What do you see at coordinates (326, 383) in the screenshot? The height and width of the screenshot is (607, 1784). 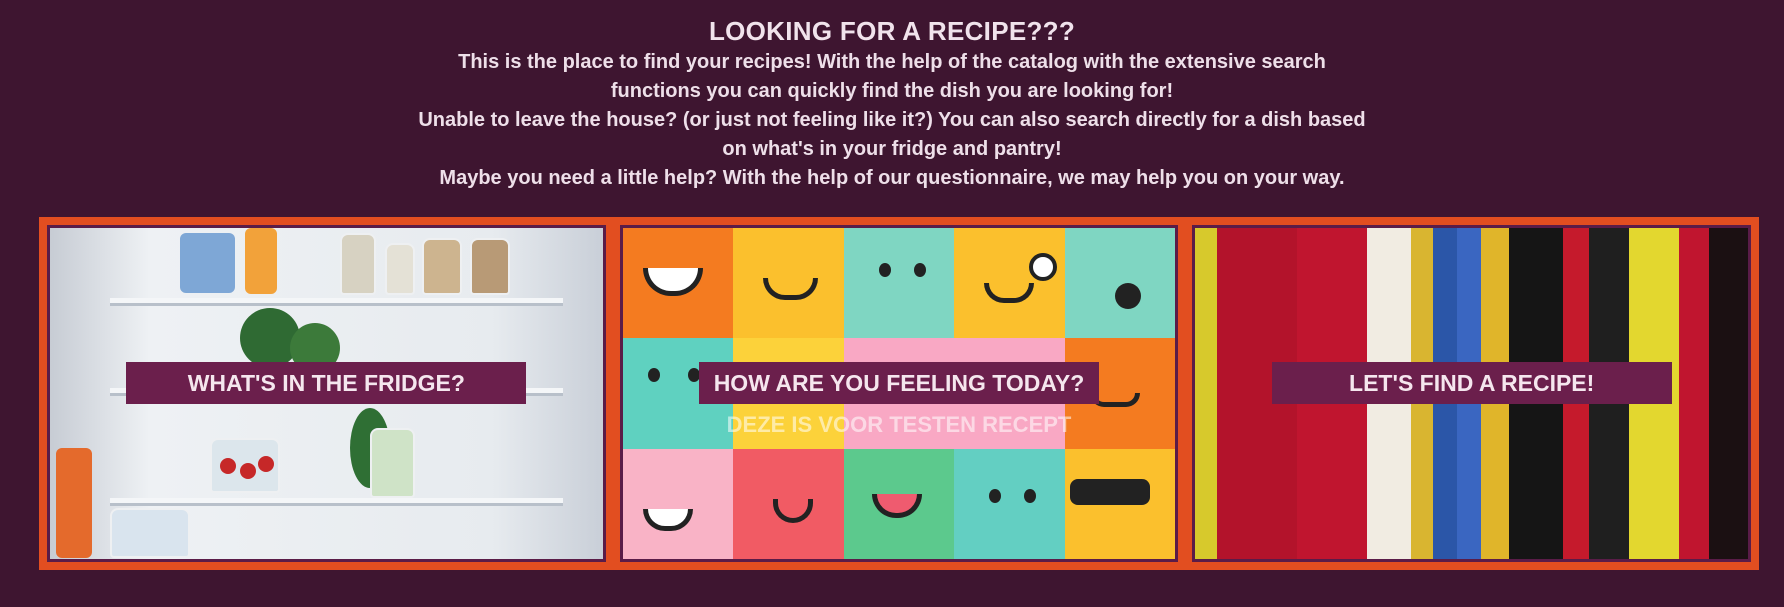 I see `whats-in-the-fridge-button: WHAT'S IN THE FRIDGE?` at bounding box center [326, 383].